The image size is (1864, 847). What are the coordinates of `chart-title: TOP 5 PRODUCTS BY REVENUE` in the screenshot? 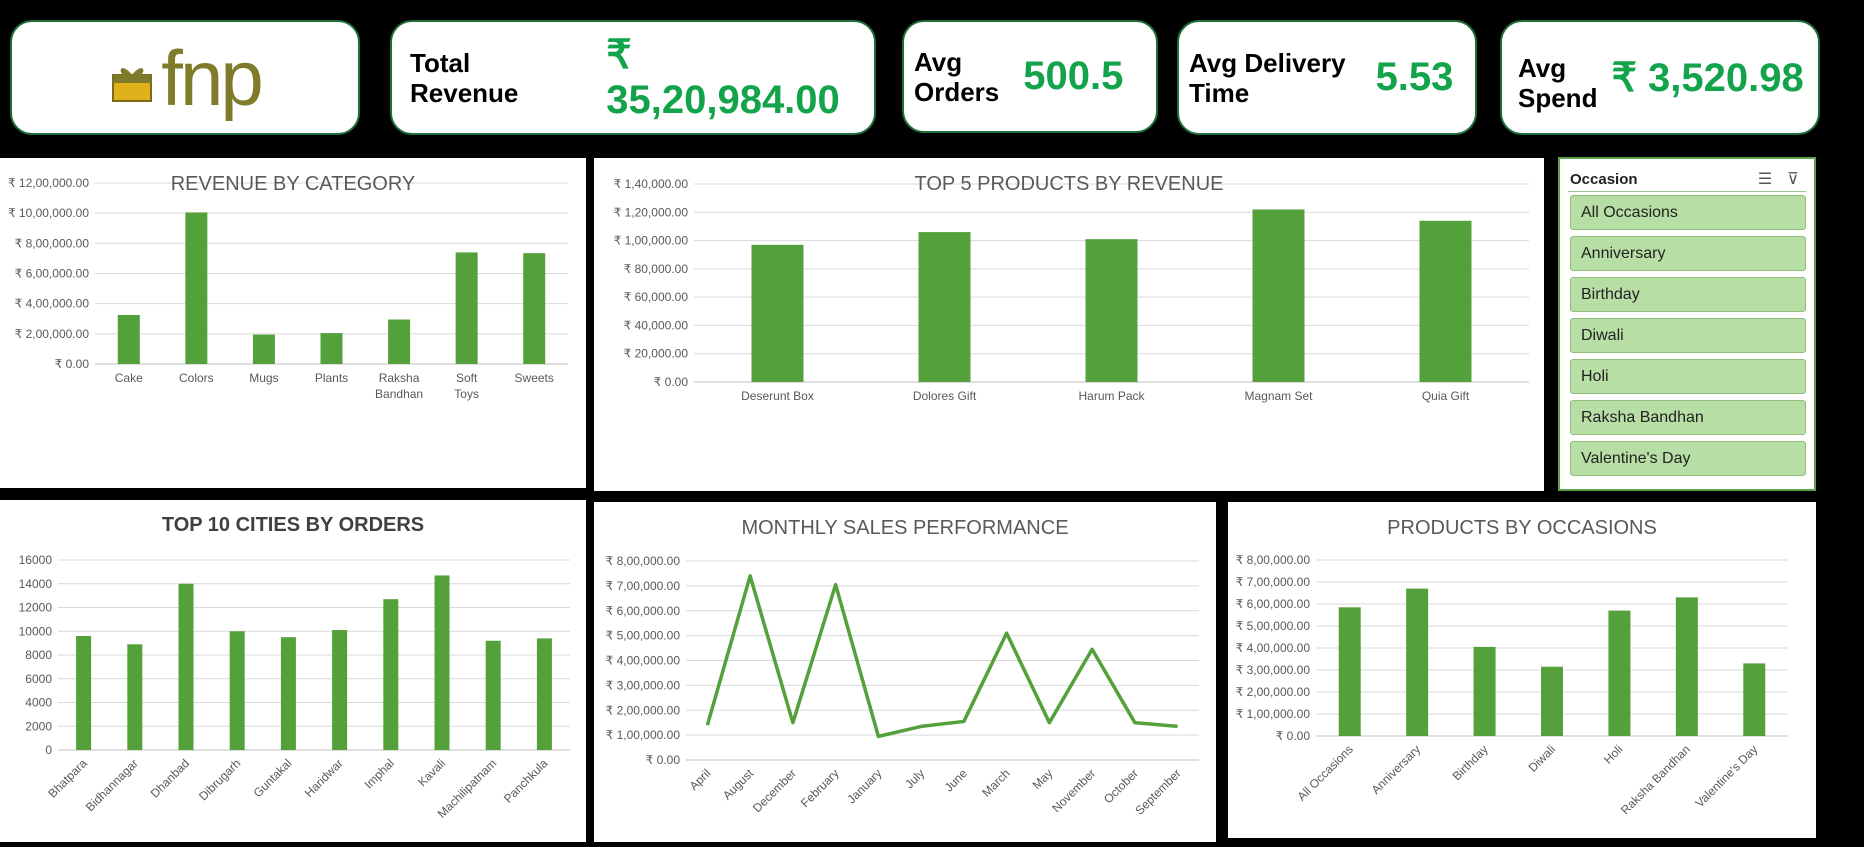 It's located at (1069, 184).